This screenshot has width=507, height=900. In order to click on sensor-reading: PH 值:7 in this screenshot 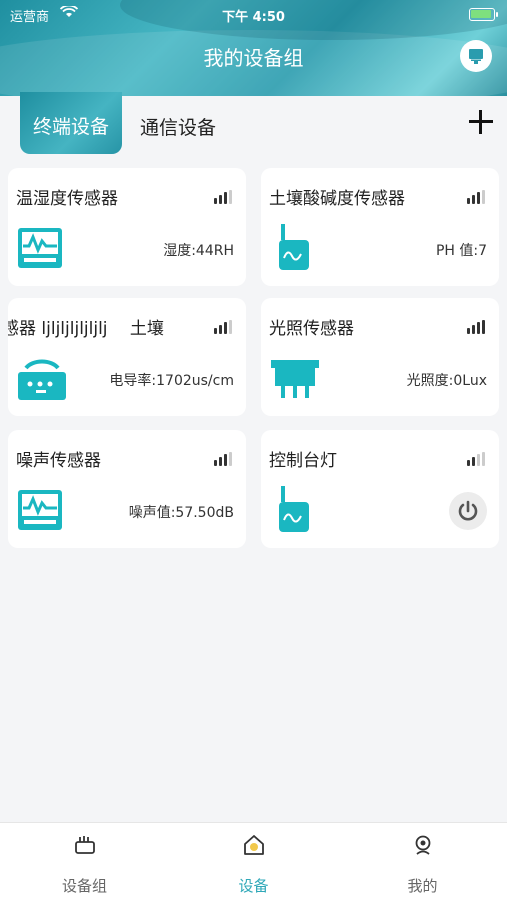, I will do `click(461, 251)`.